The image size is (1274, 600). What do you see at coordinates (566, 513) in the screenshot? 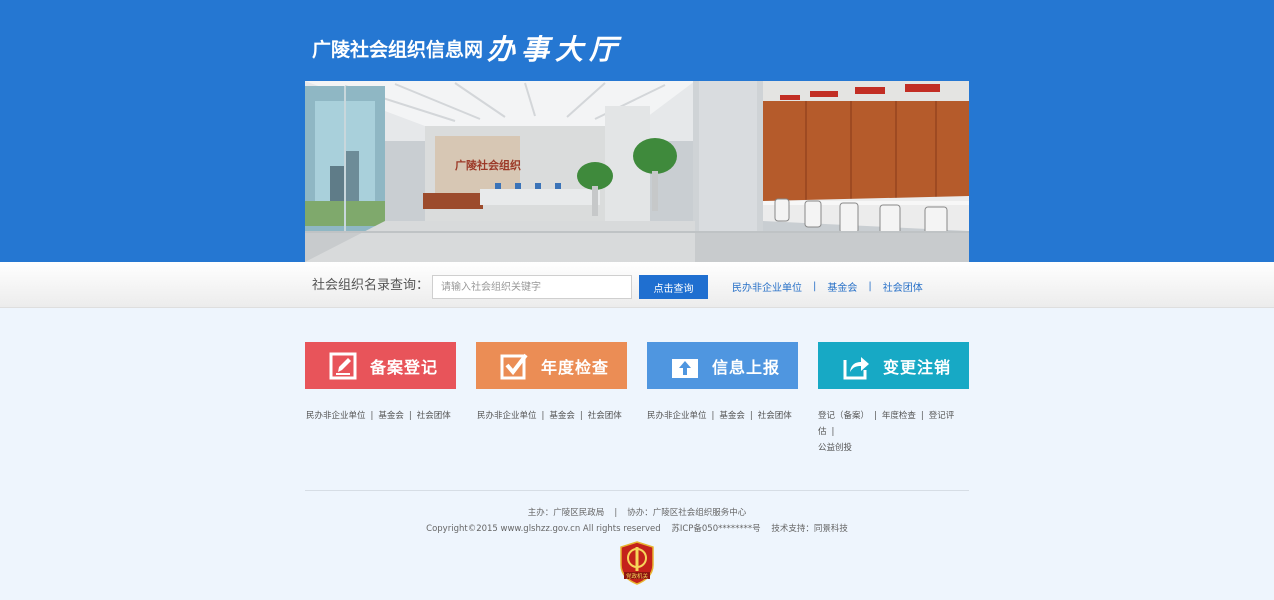
I see `footer-host: 主办：广陵区民政局` at bounding box center [566, 513].